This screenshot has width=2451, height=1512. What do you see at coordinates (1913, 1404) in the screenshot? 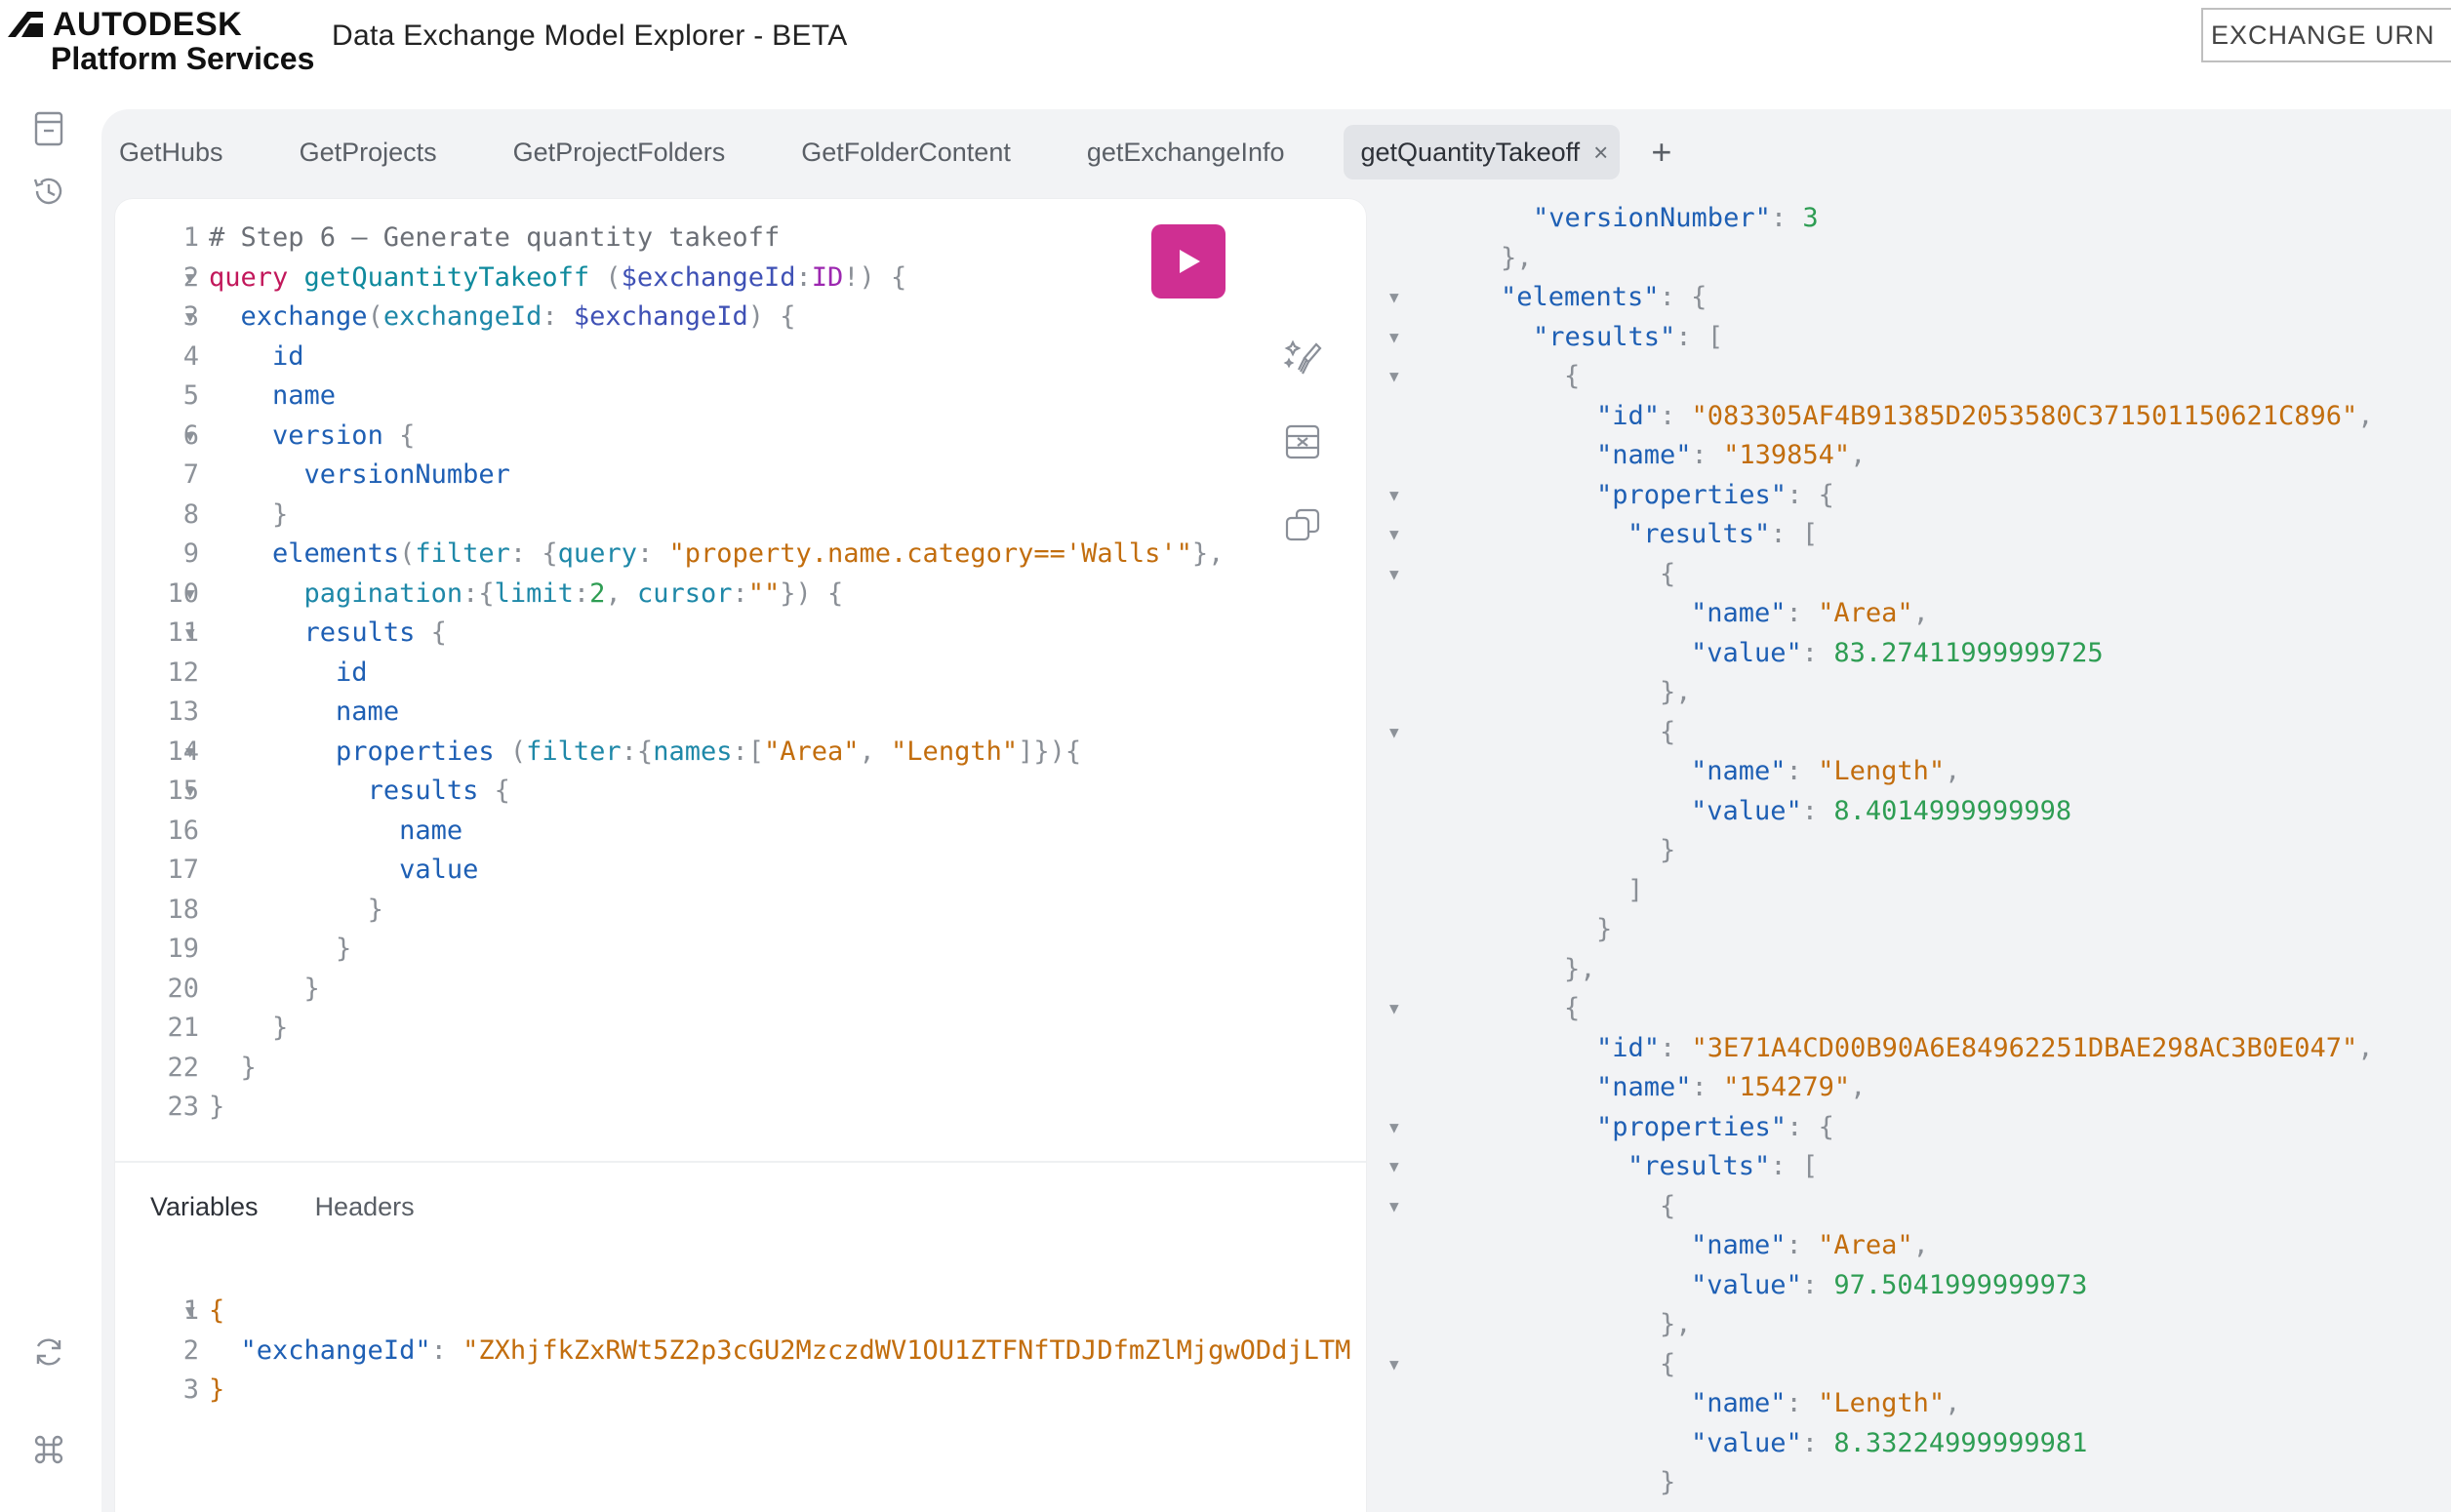
I see `response-line: "name": "Length",` at bounding box center [1913, 1404].